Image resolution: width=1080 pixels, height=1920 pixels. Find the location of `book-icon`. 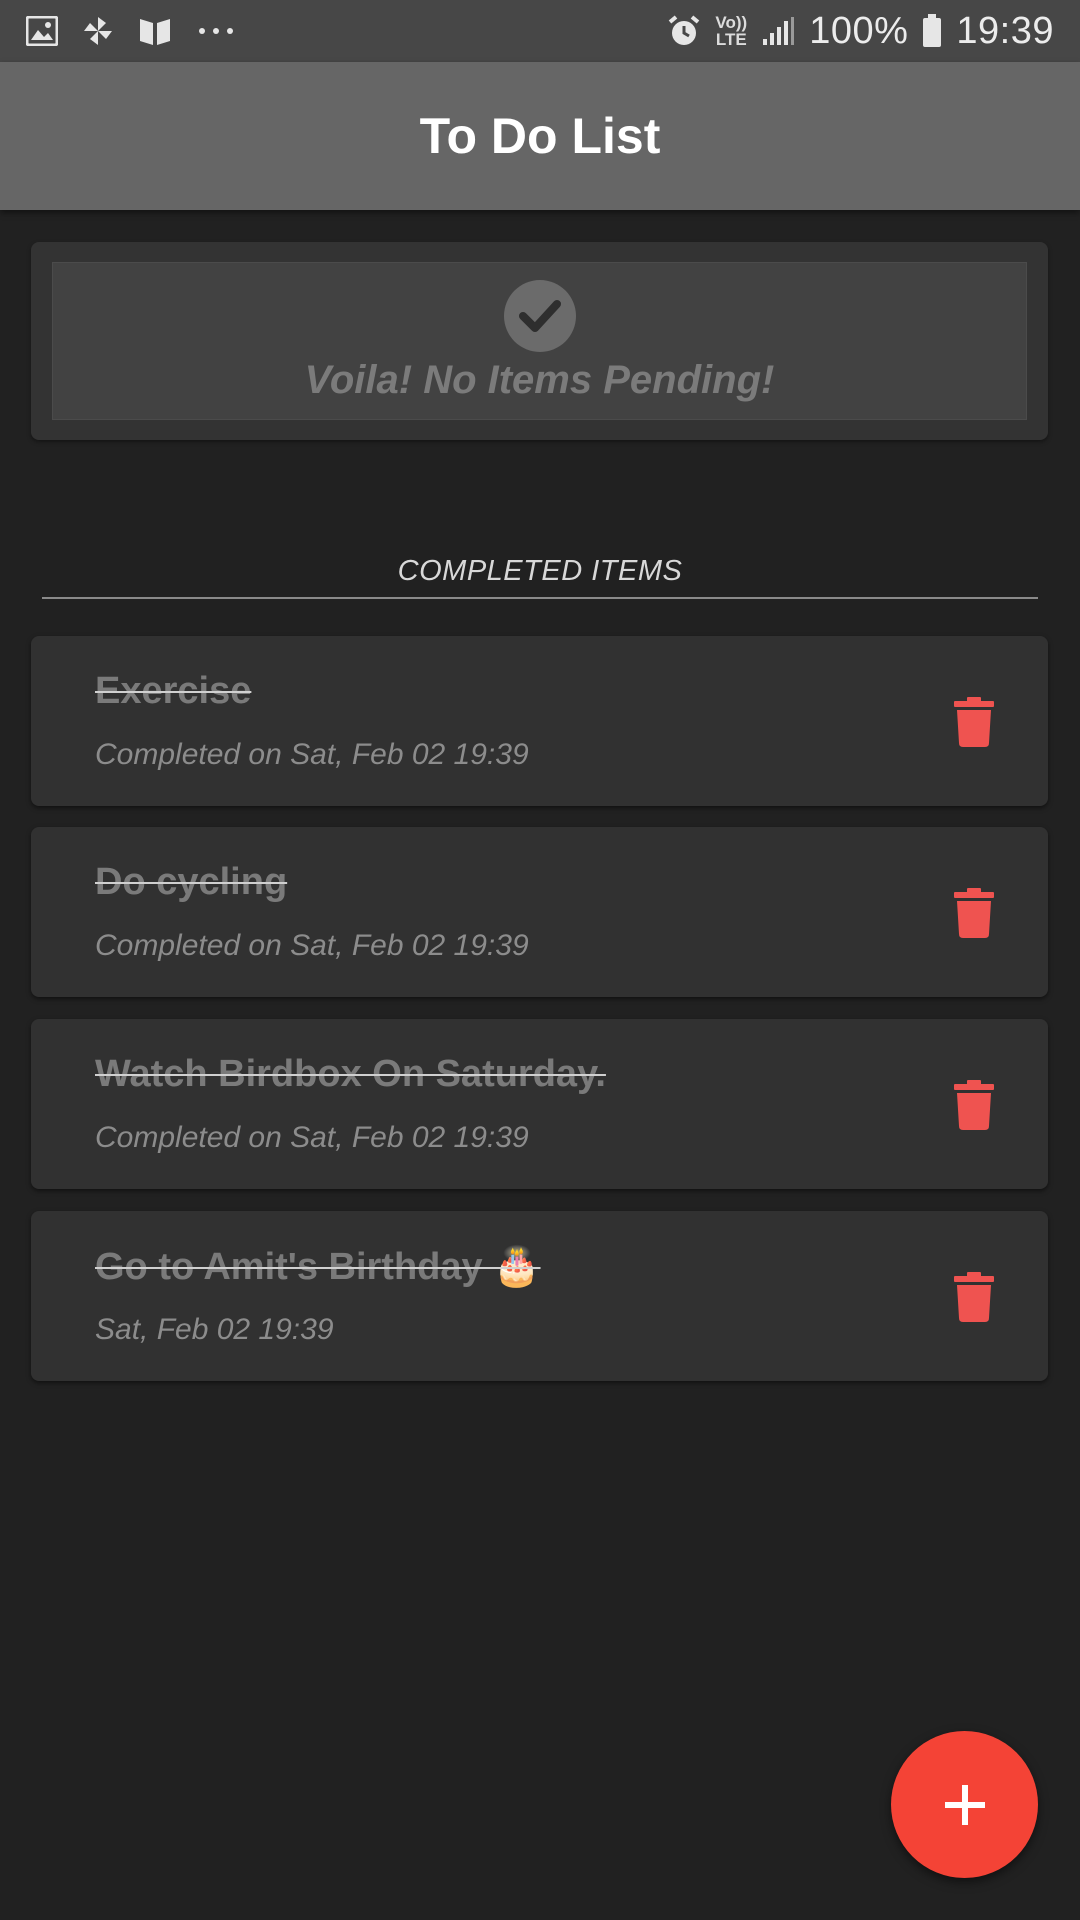

book-icon is located at coordinates (155, 31).